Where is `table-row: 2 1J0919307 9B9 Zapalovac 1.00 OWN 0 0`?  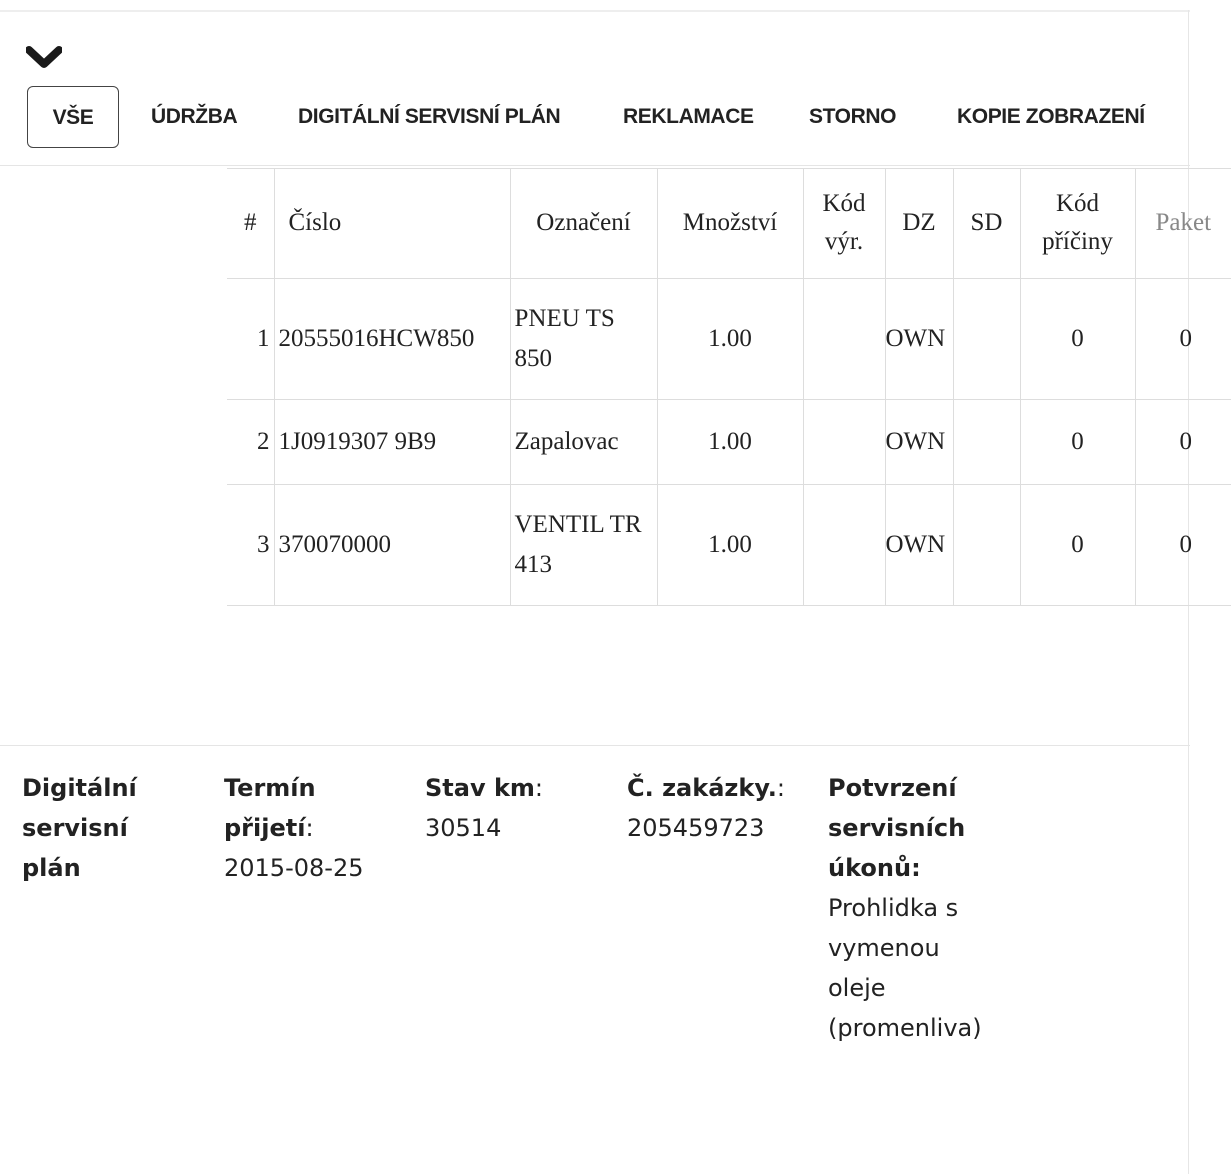
table-row: 2 1J0919307 9B9 Zapalovac 1.00 OWN 0 0 is located at coordinates (729, 442).